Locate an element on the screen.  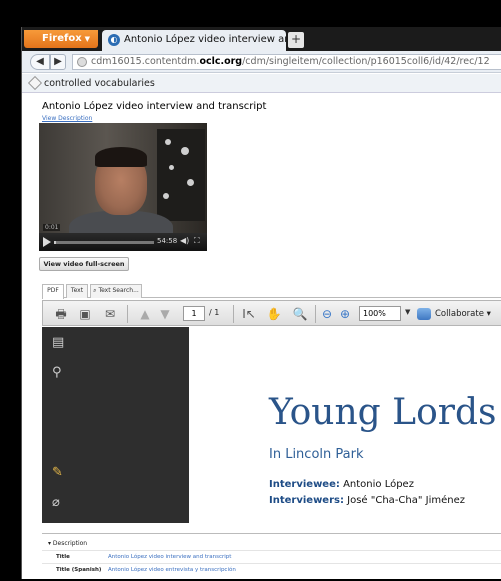
video-progress-bar is located at coordinates (104, 242).